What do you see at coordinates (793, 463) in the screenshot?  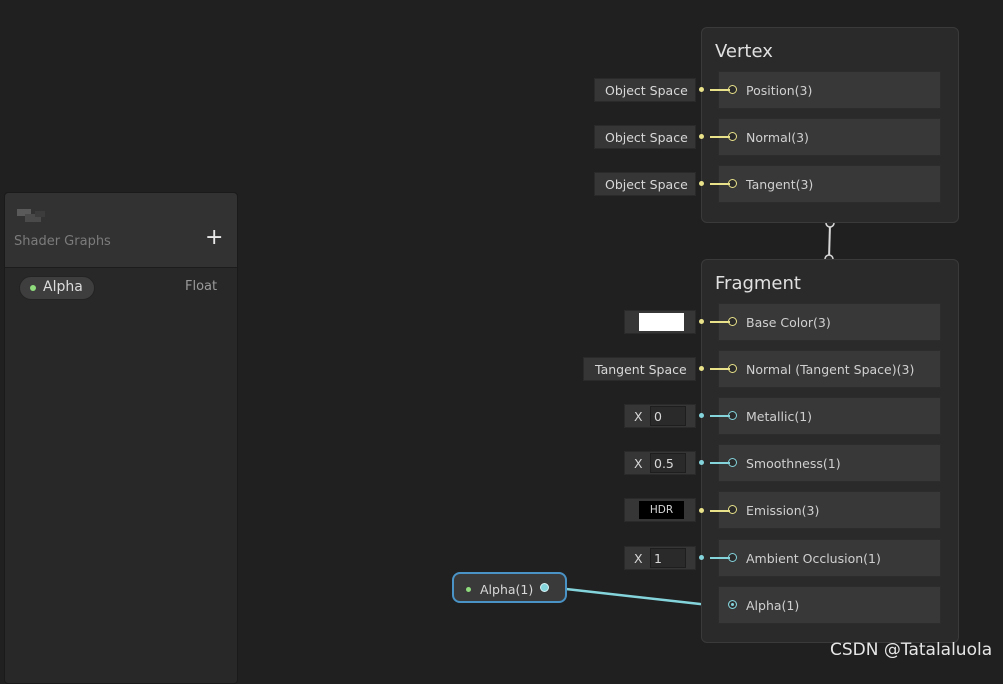 I see `slot-label: Smoothness(1)` at bounding box center [793, 463].